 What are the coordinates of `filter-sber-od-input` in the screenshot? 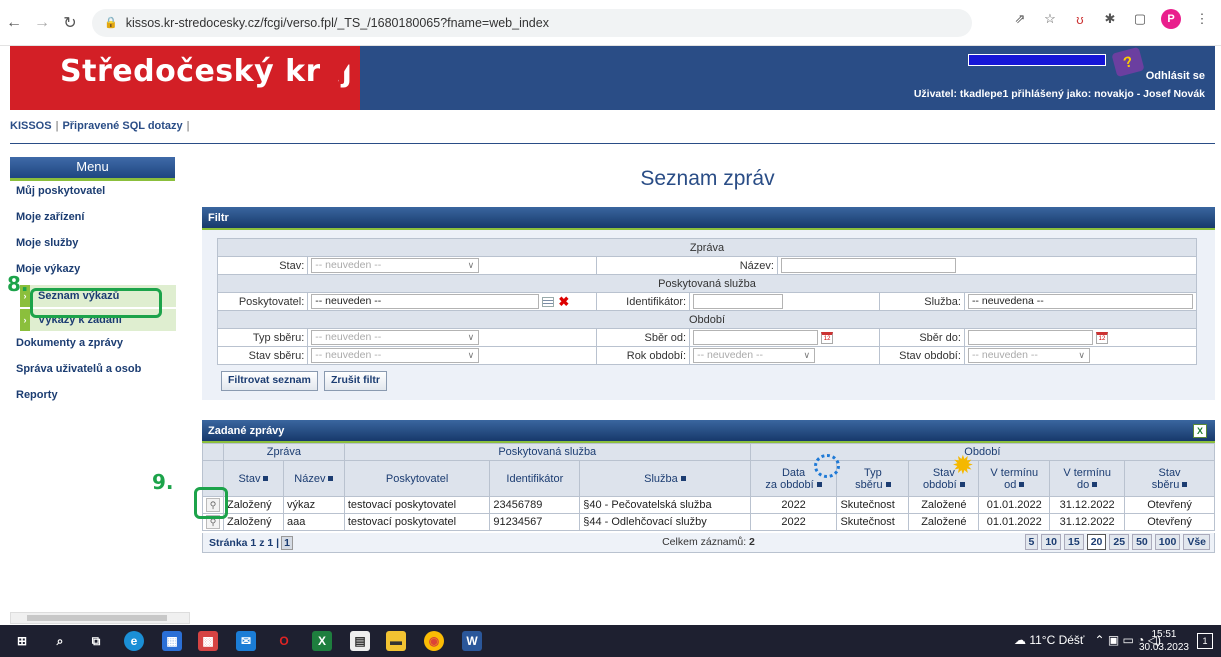 It's located at (756, 337).